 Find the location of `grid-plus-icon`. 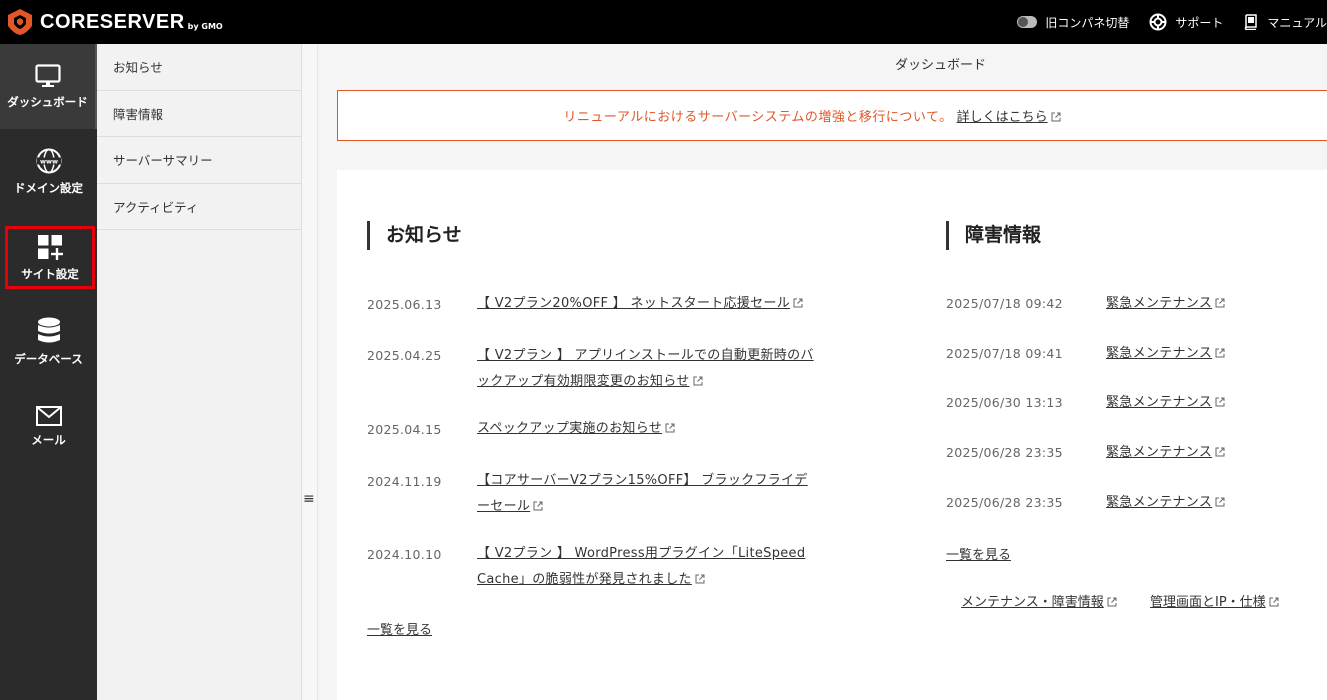

grid-plus-icon is located at coordinates (50, 247).